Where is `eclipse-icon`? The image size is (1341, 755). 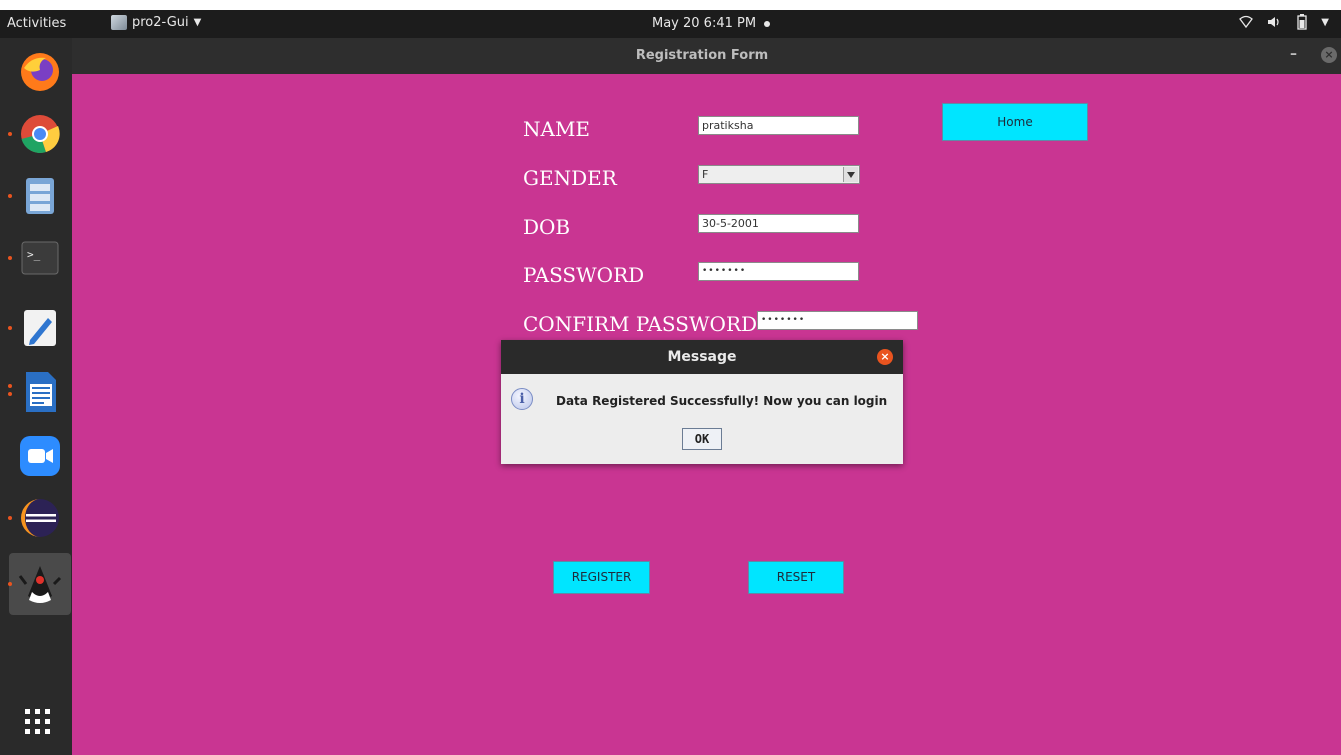 eclipse-icon is located at coordinates (35, 518).